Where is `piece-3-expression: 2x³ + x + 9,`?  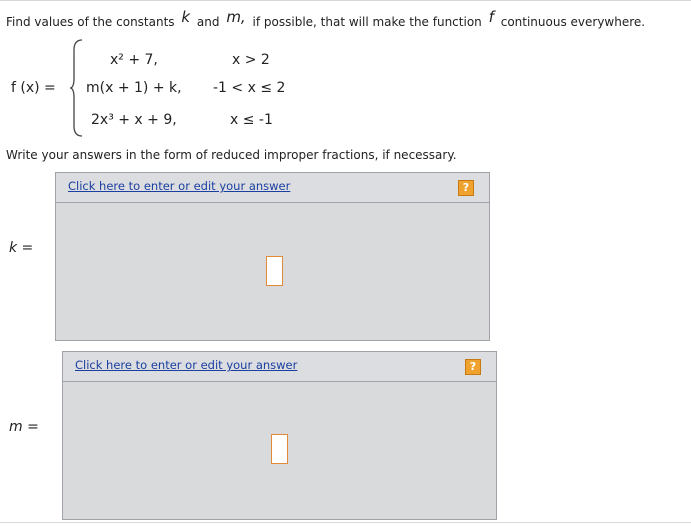 piece-3-expression: 2x³ + x + 9, is located at coordinates (134, 120).